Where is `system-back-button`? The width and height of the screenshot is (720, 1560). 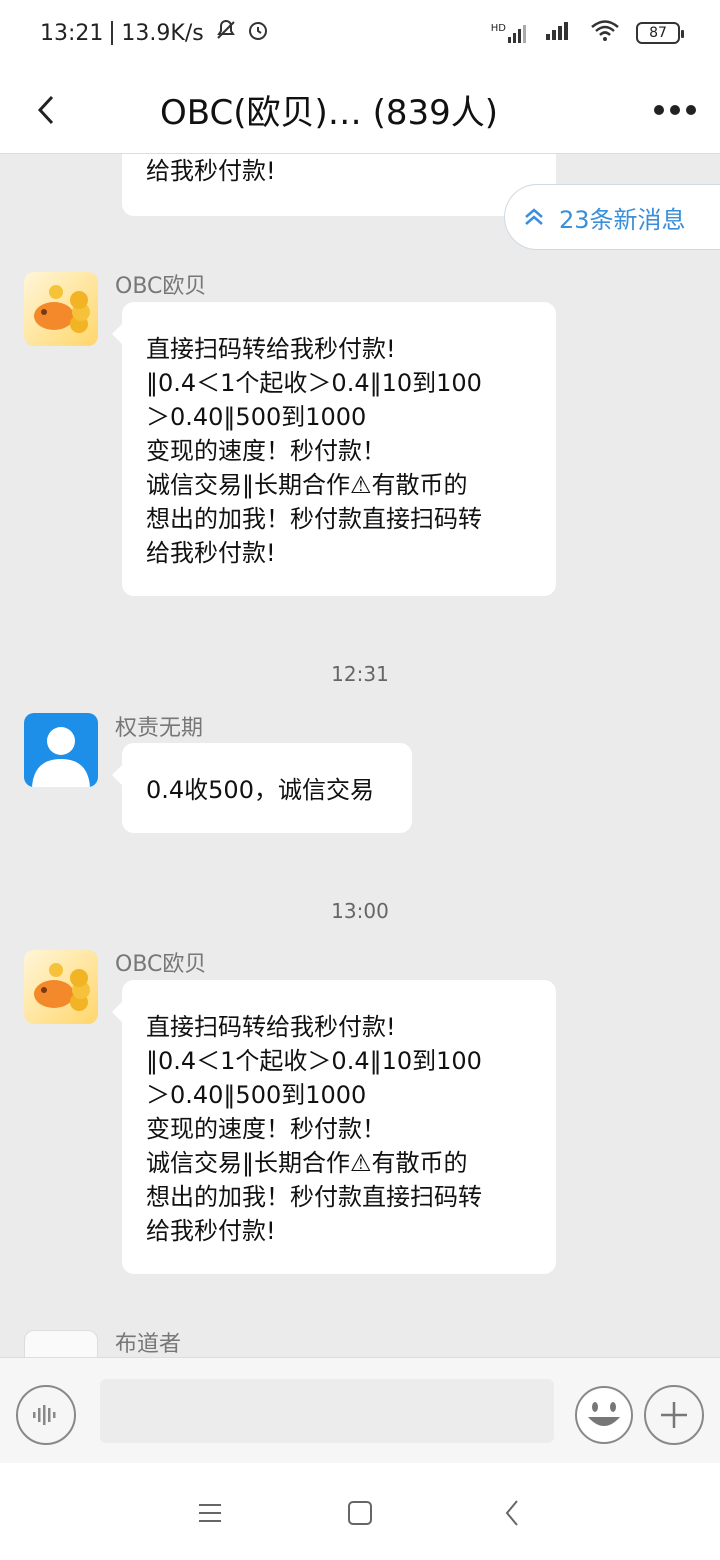 system-back-button is located at coordinates (512, 1513).